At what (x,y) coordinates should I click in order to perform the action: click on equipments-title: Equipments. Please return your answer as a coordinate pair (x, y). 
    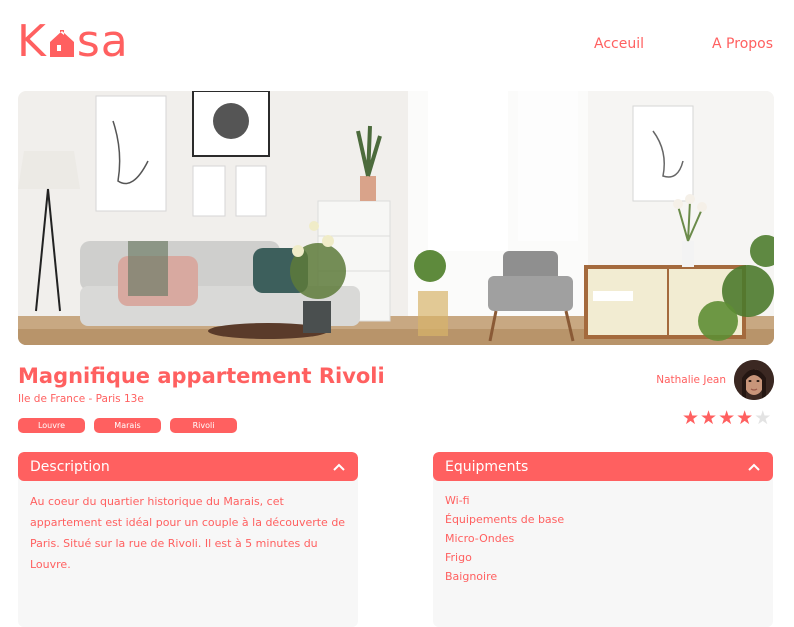
    Looking at the image, I should click on (487, 466).